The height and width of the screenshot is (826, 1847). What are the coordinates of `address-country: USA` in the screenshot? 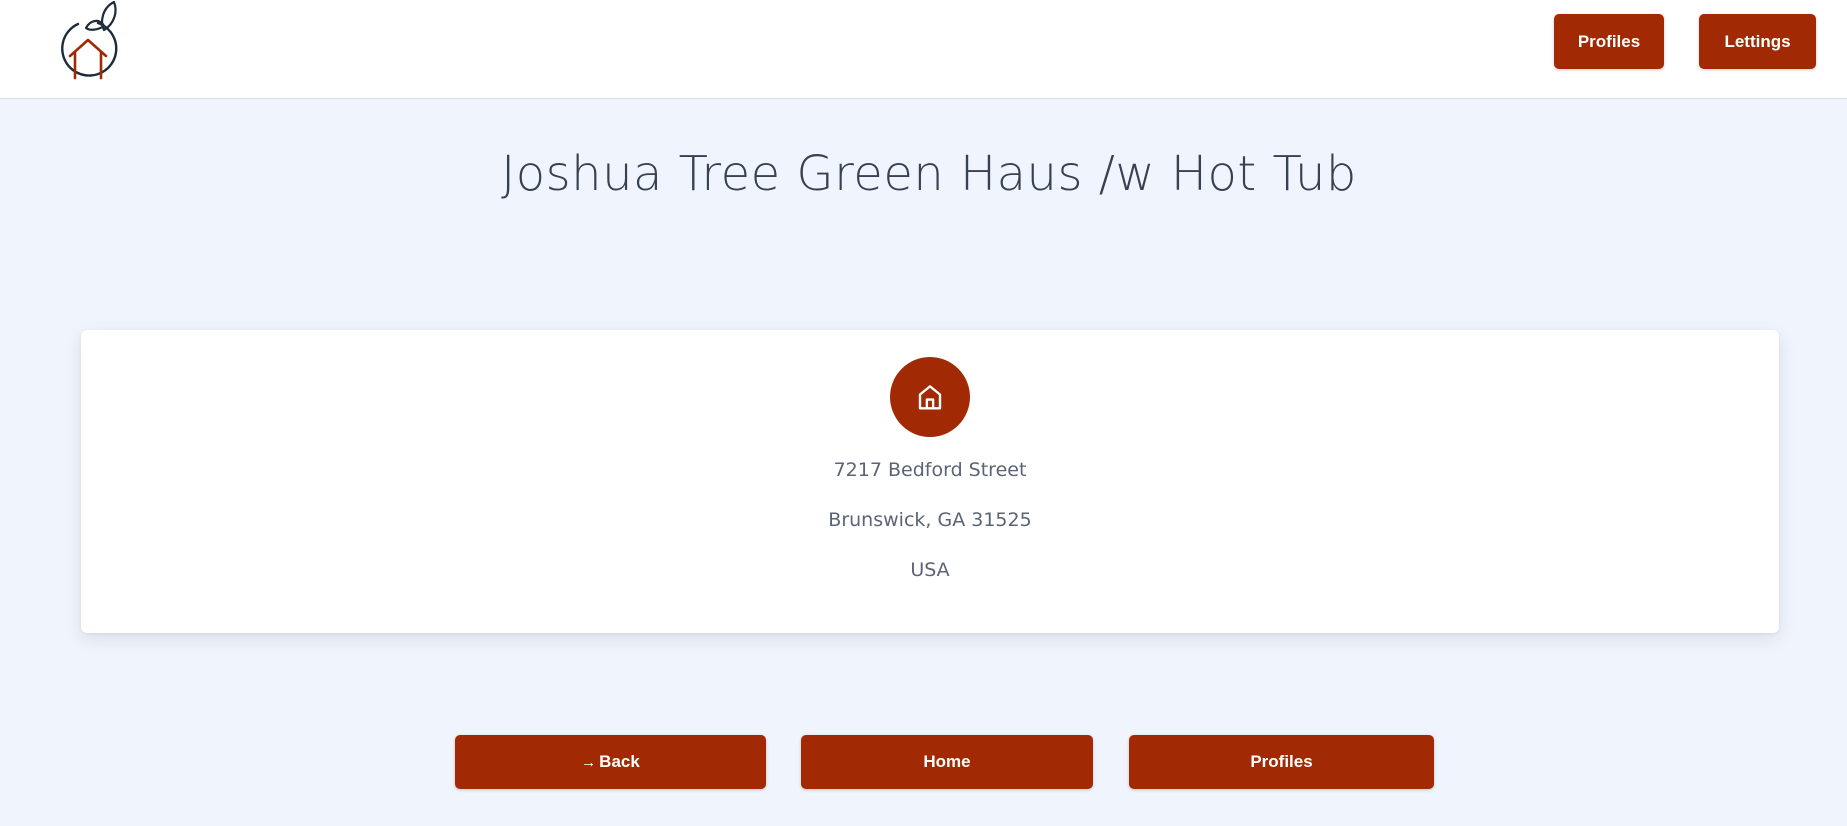 It's located at (930, 570).